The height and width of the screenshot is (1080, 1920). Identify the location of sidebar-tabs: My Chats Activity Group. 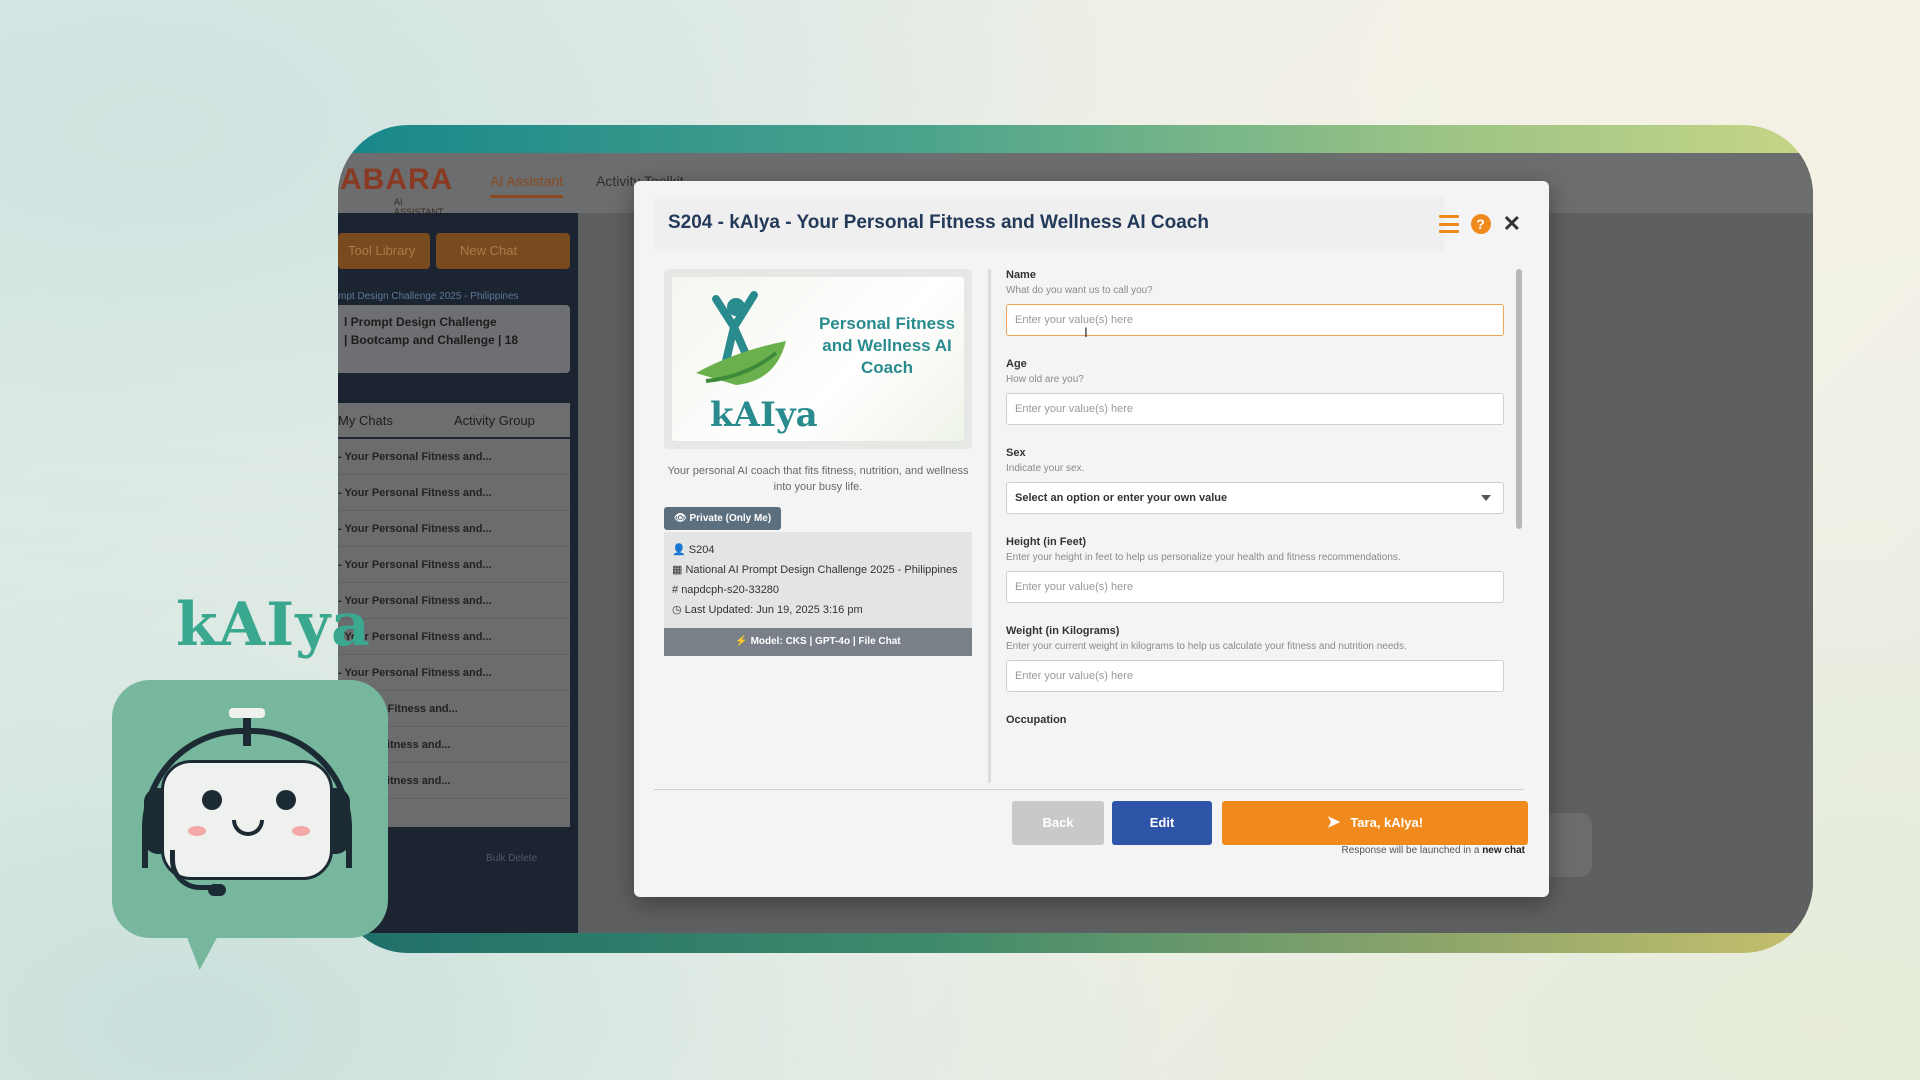
(454, 420).